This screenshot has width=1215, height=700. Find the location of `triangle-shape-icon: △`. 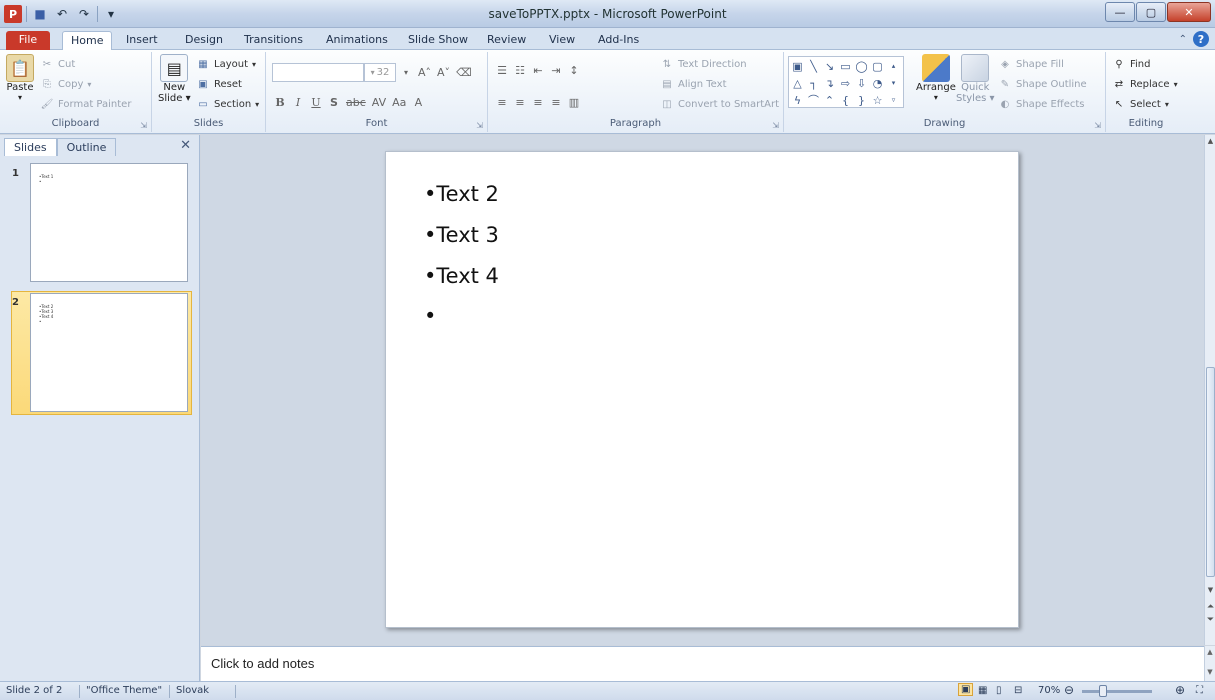

triangle-shape-icon: △ is located at coordinates (797, 83).